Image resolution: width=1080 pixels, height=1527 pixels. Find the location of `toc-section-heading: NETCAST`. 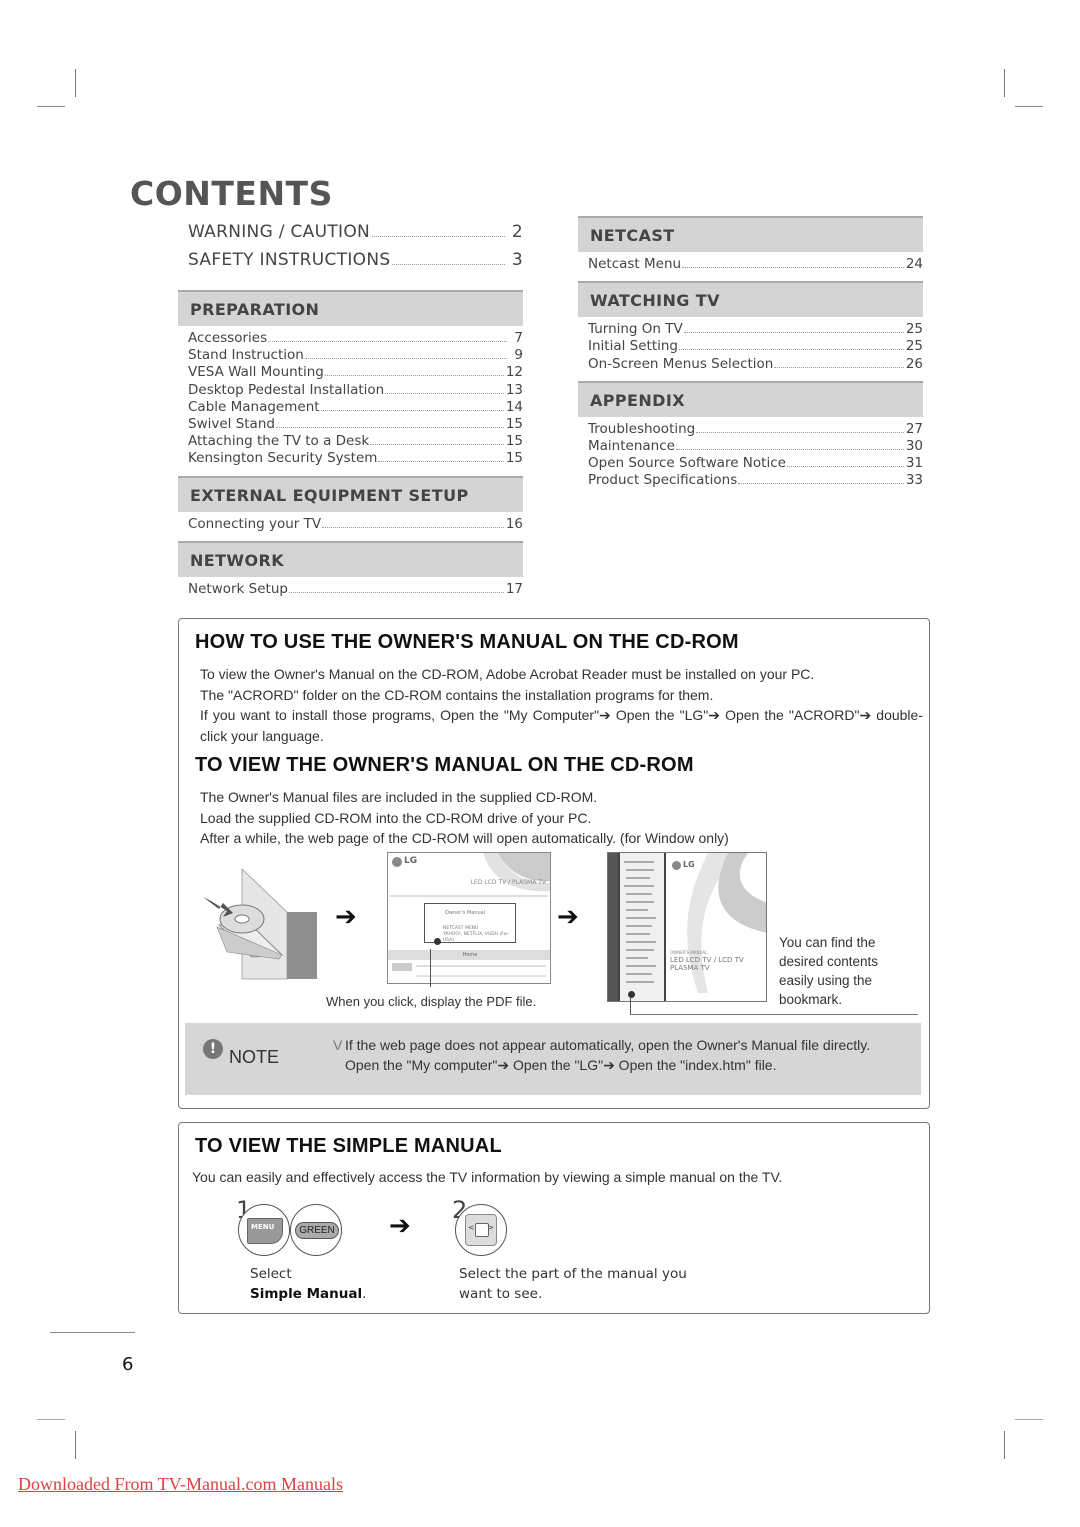

toc-section-heading: NETCAST is located at coordinates (750, 234).